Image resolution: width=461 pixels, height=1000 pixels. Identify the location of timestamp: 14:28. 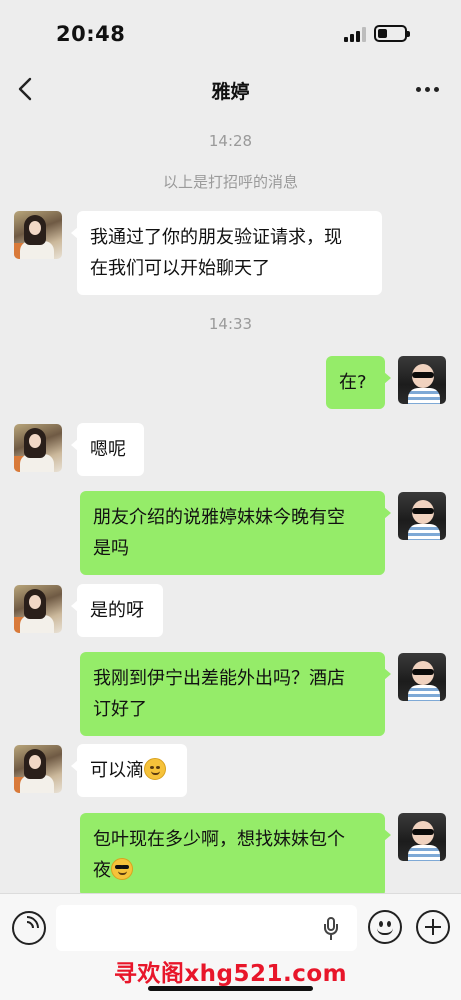
(230, 141).